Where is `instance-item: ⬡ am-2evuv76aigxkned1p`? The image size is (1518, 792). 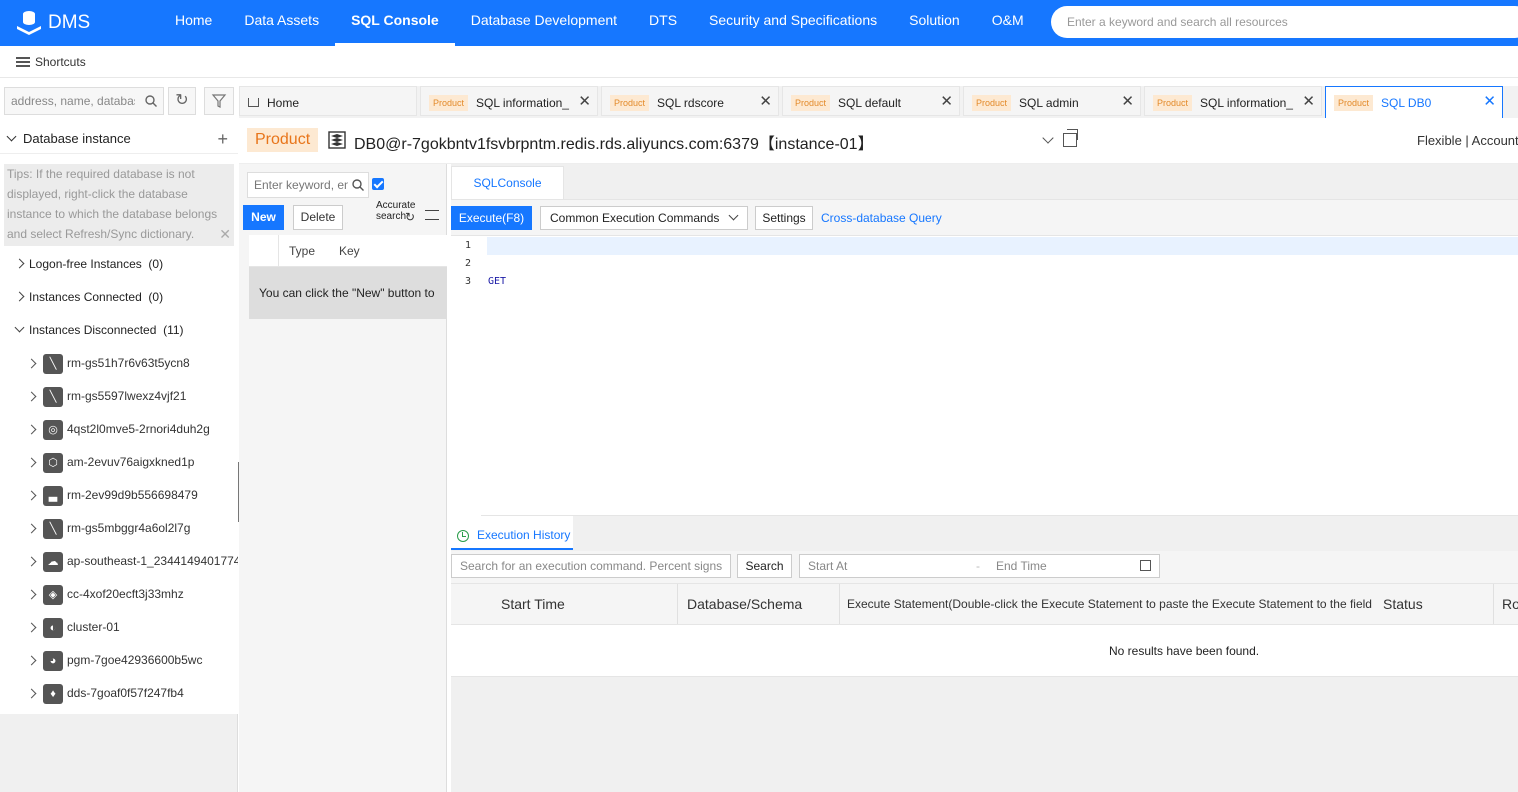 instance-item: ⬡ am-2evuv76aigxkned1p is located at coordinates (119, 462).